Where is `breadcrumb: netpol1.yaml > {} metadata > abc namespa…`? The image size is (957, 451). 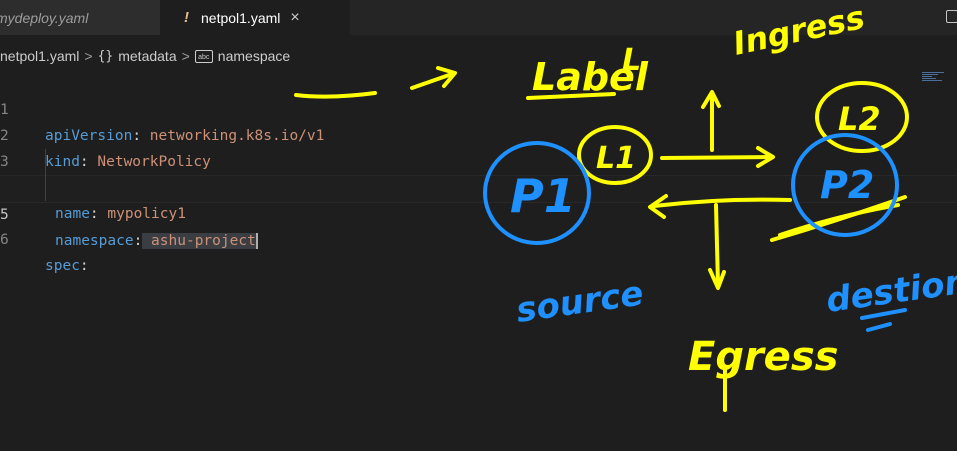 breadcrumb: netpol1.yaml > {} metadata > abc namespa… is located at coordinates (145, 56).